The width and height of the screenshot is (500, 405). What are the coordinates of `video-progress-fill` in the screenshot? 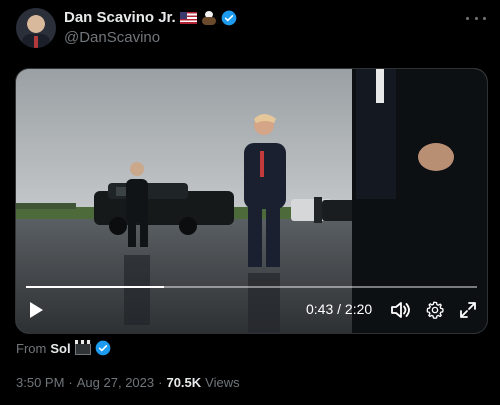 It's located at (95, 287).